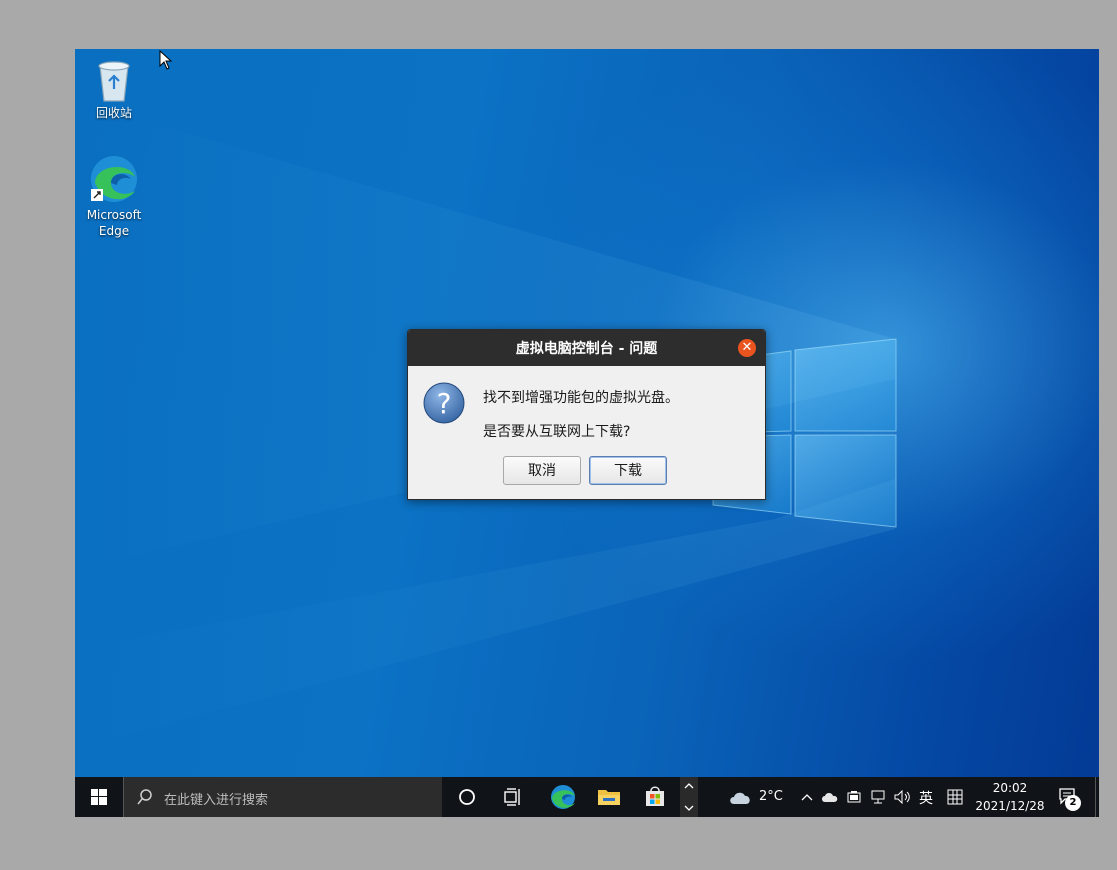 The height and width of the screenshot is (870, 1117). I want to click on onedrive-icon, so click(830, 797).